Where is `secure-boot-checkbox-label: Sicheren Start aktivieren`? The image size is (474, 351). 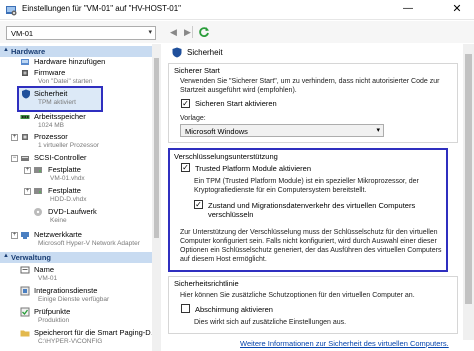
secure-boot-checkbox-label: Sicheren Start aktivieren is located at coordinates (236, 103).